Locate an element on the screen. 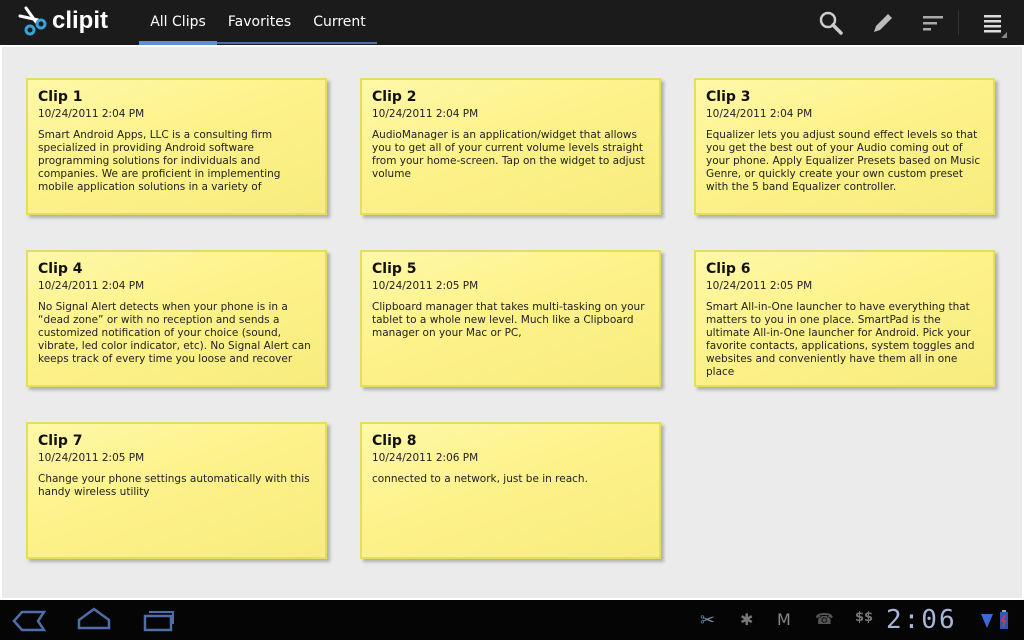  app-name: clipit is located at coordinates (80, 20).